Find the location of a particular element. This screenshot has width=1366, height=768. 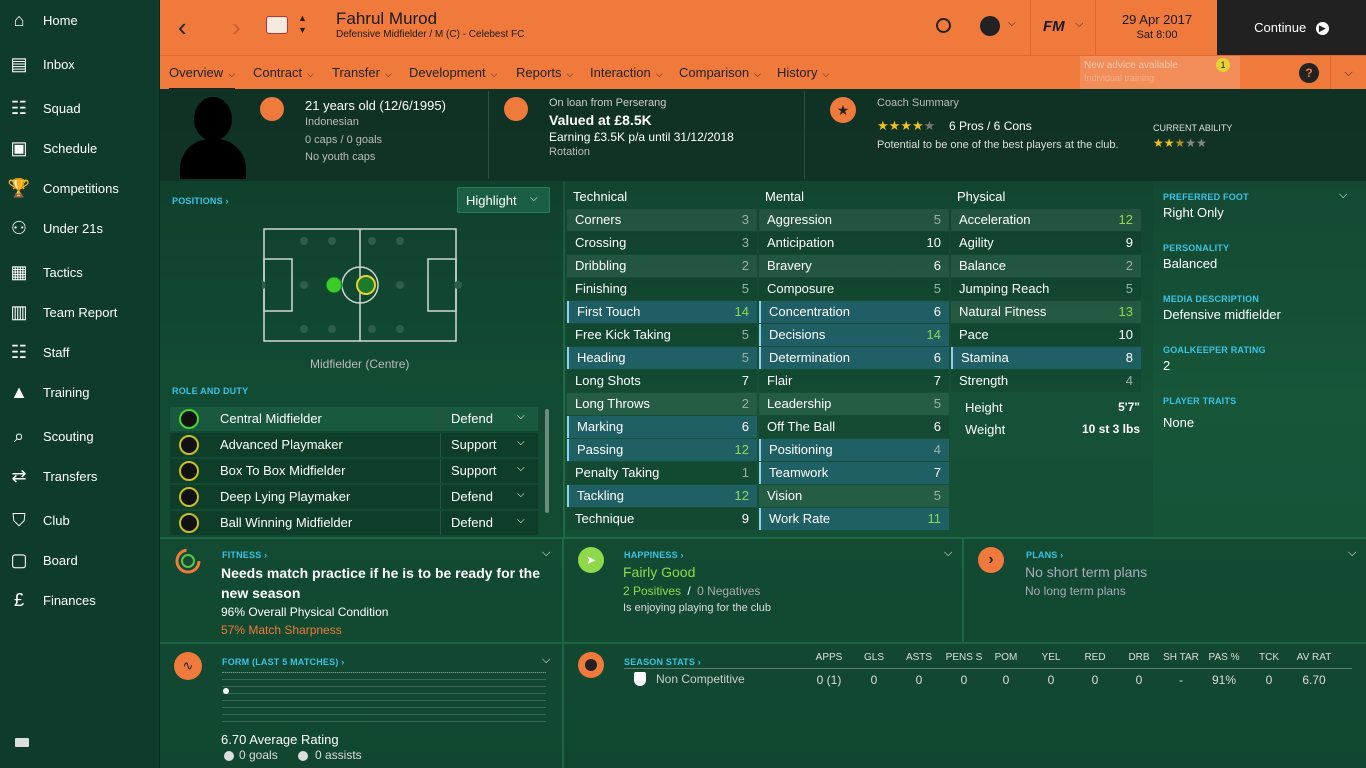

attribute-row: Teamwork 7 is located at coordinates (854, 473).